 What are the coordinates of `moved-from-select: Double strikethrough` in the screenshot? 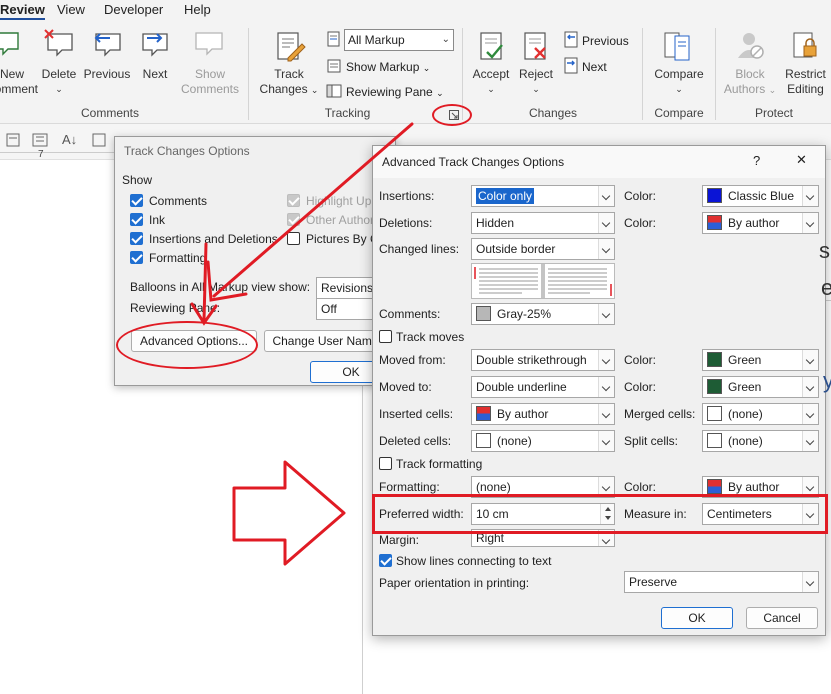 It's located at (543, 360).